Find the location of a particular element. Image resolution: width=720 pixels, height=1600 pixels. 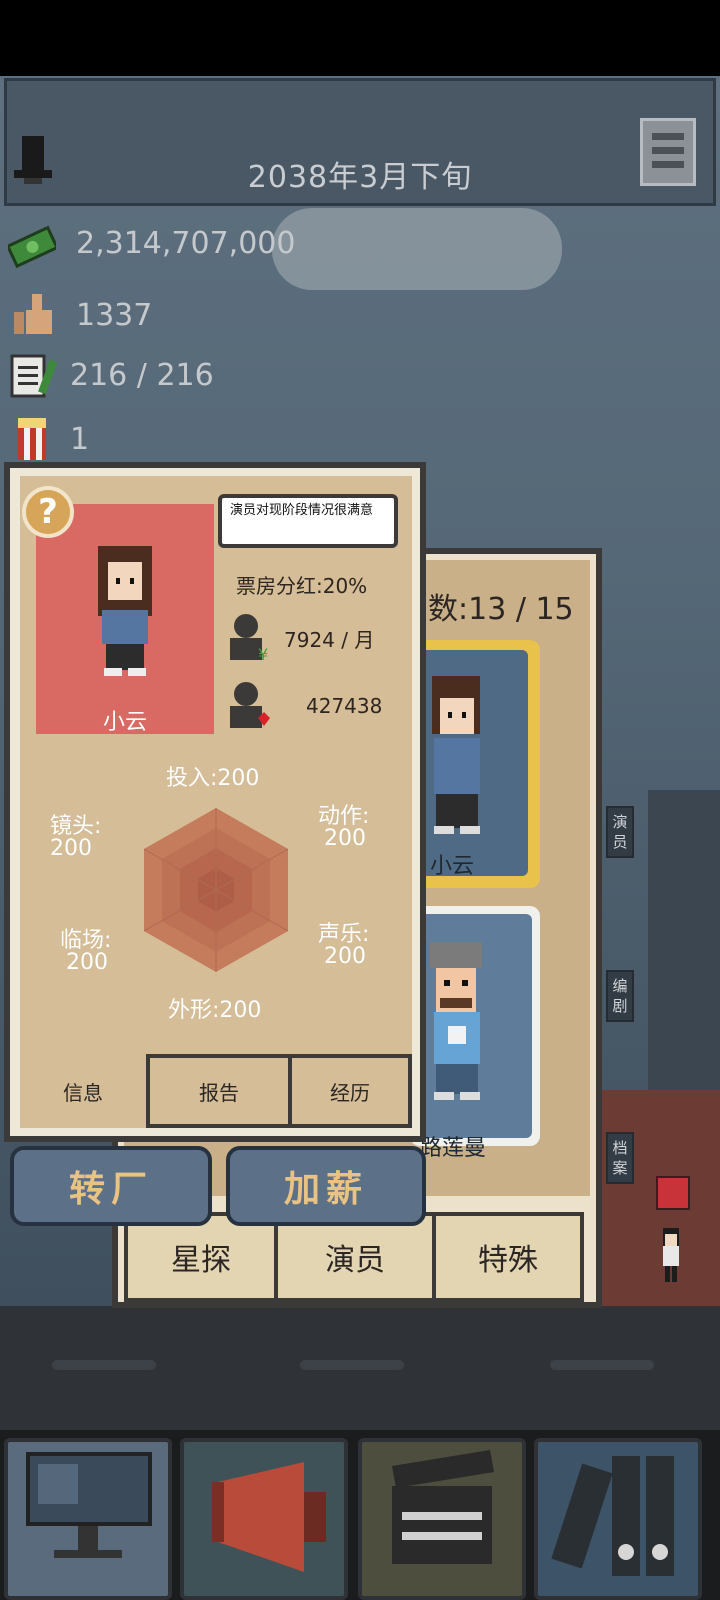

attr-improv-value: 200 is located at coordinates (87, 962).